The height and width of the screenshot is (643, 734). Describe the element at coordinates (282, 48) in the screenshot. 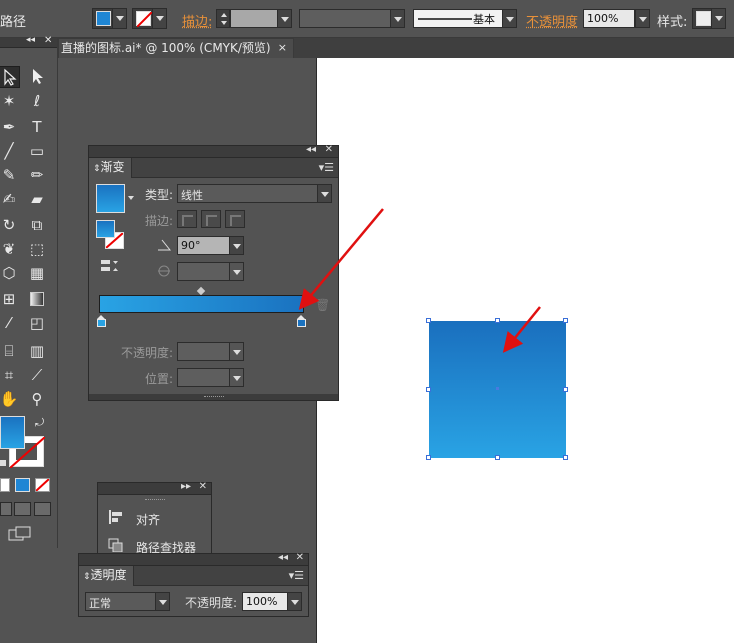

I see `close-icon: ×` at that location.